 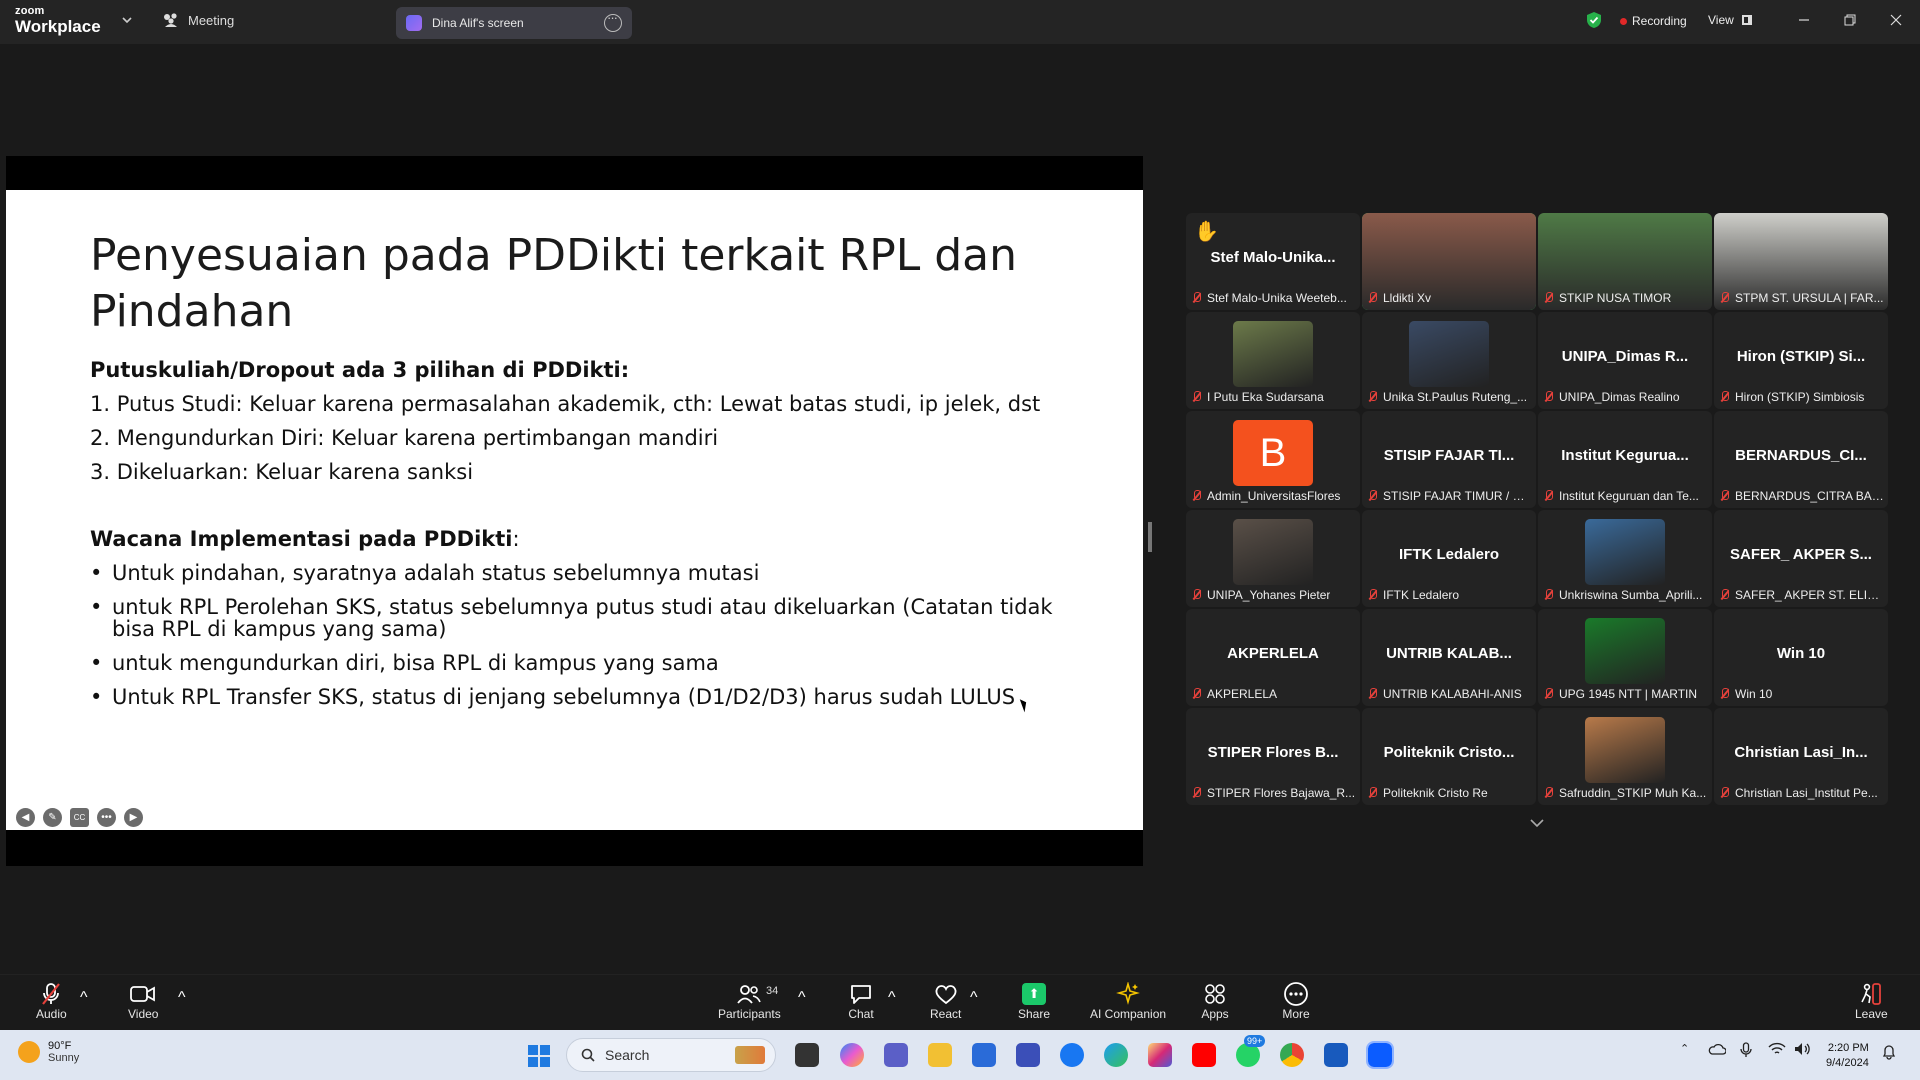 What do you see at coordinates (1623, 21) in the screenshot?
I see `recording-dot-icon` at bounding box center [1623, 21].